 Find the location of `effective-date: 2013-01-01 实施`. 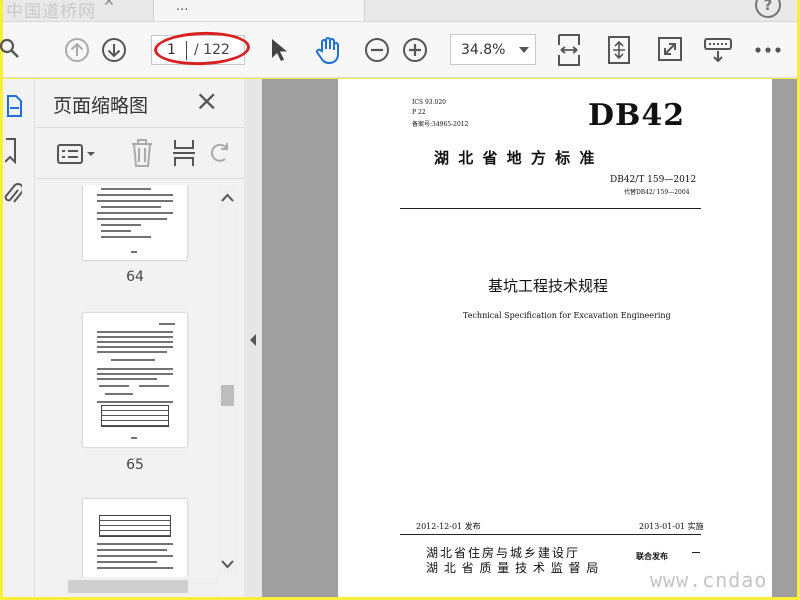

effective-date: 2013-01-01 实施 is located at coordinates (671, 526).